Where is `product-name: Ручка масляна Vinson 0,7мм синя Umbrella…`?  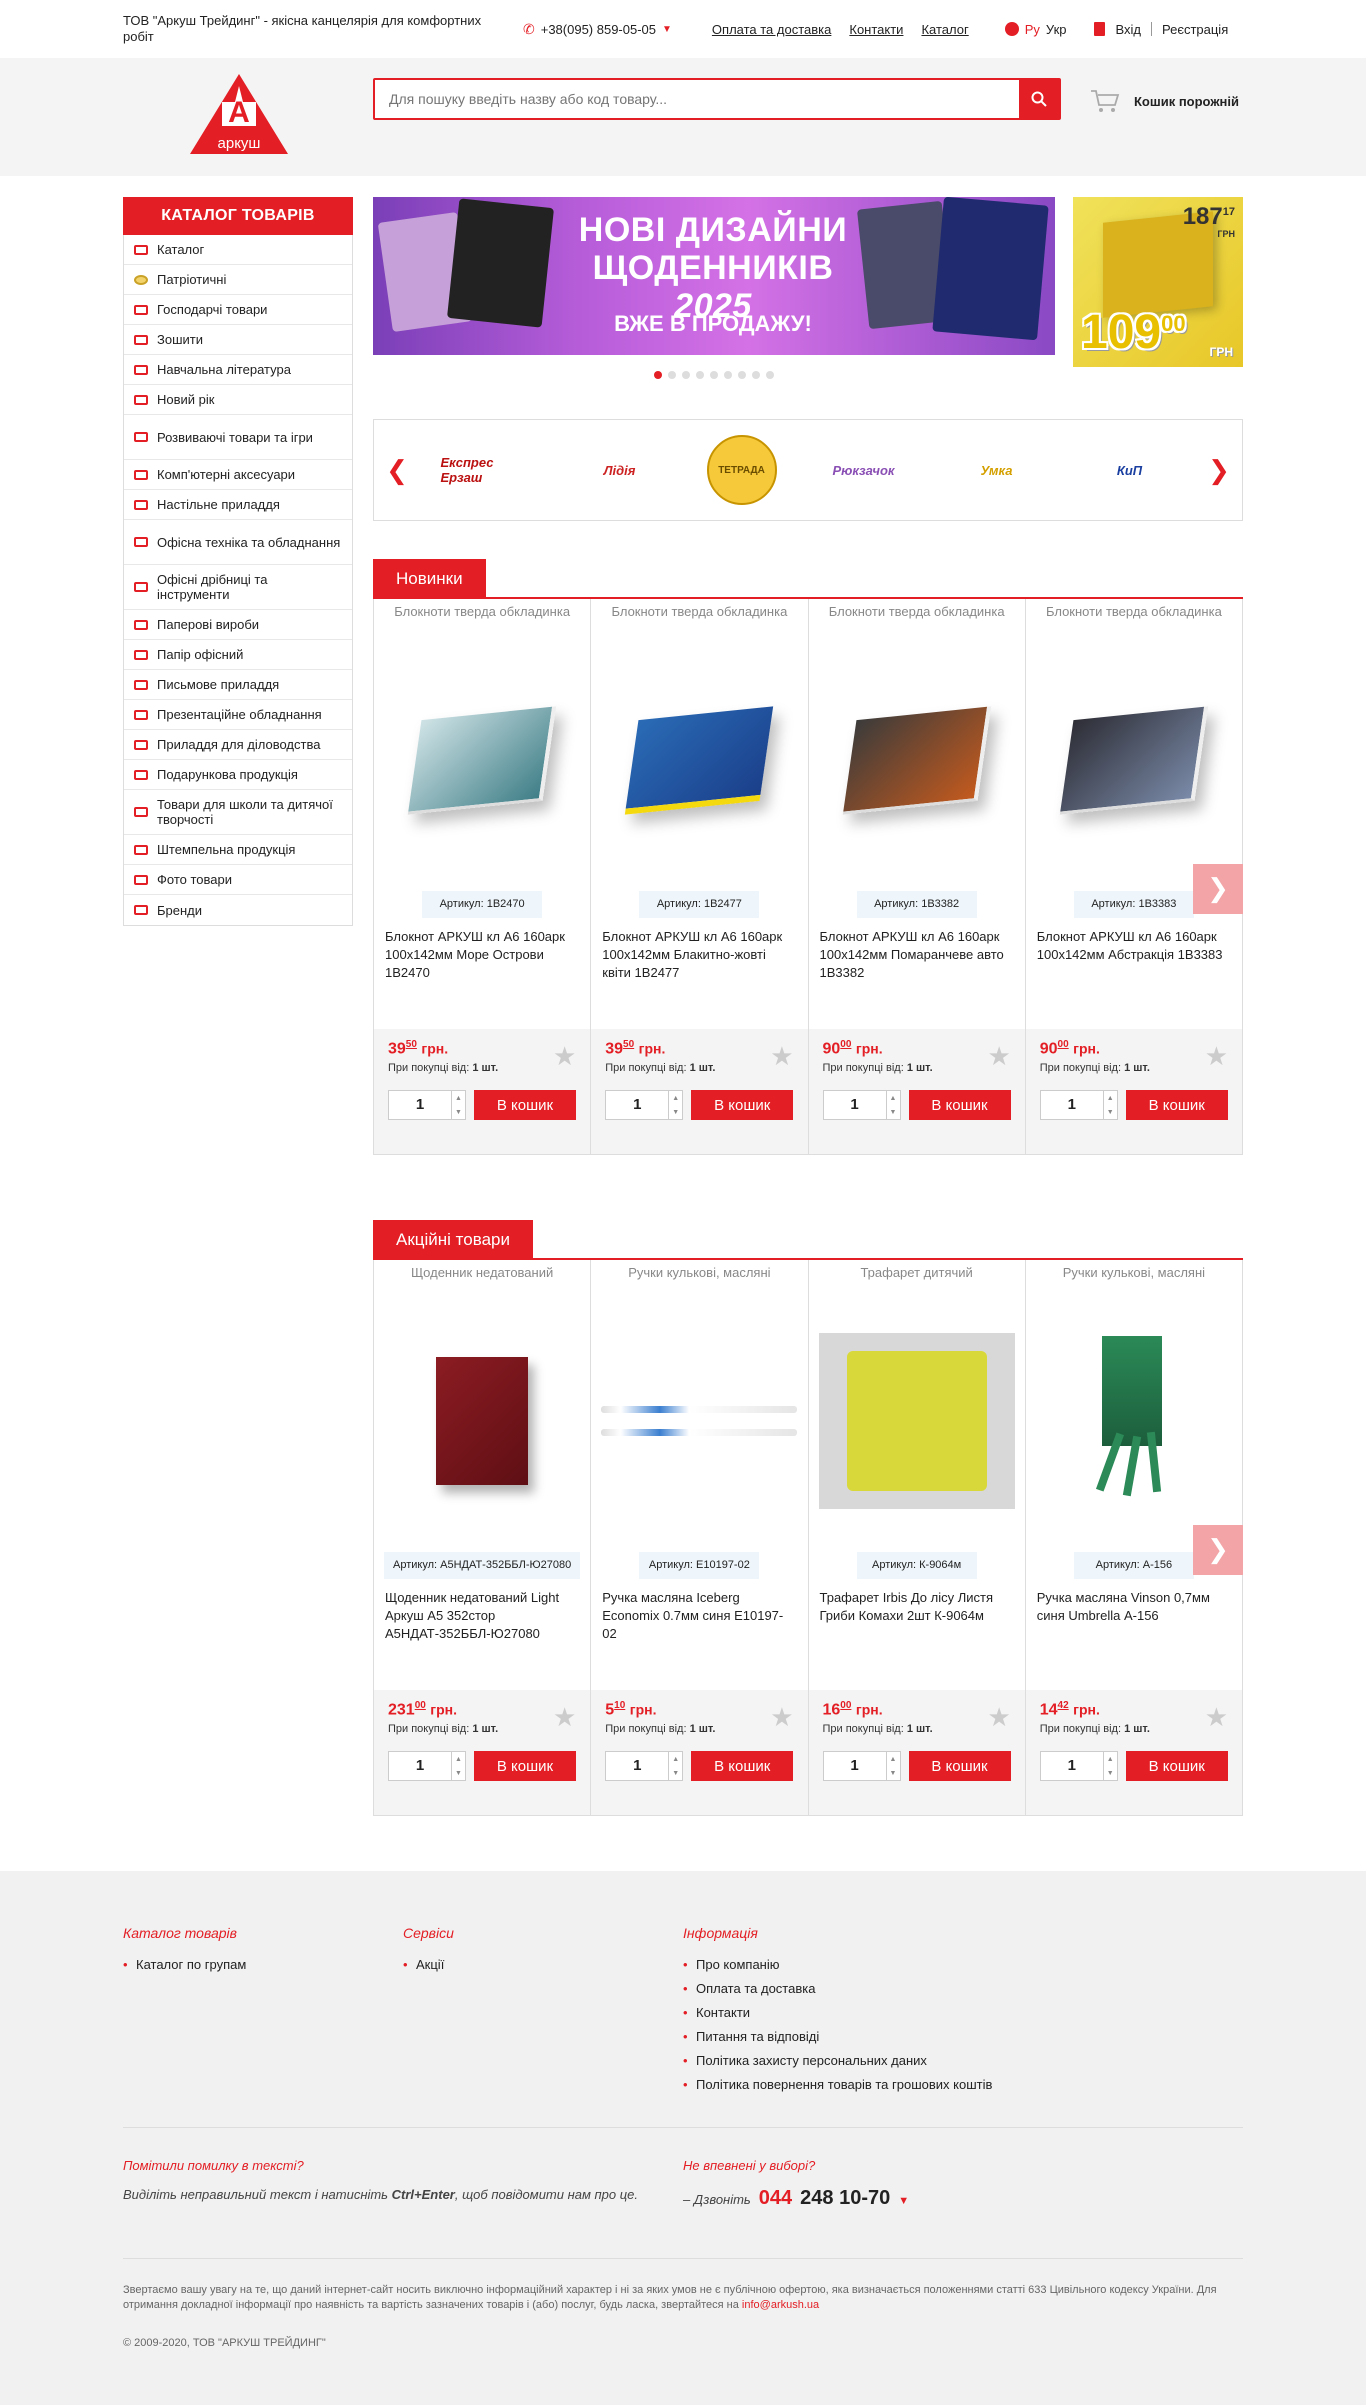 product-name: Ручка масляна Vinson 0,7мм синя Umbrella… is located at coordinates (1134, 1623).